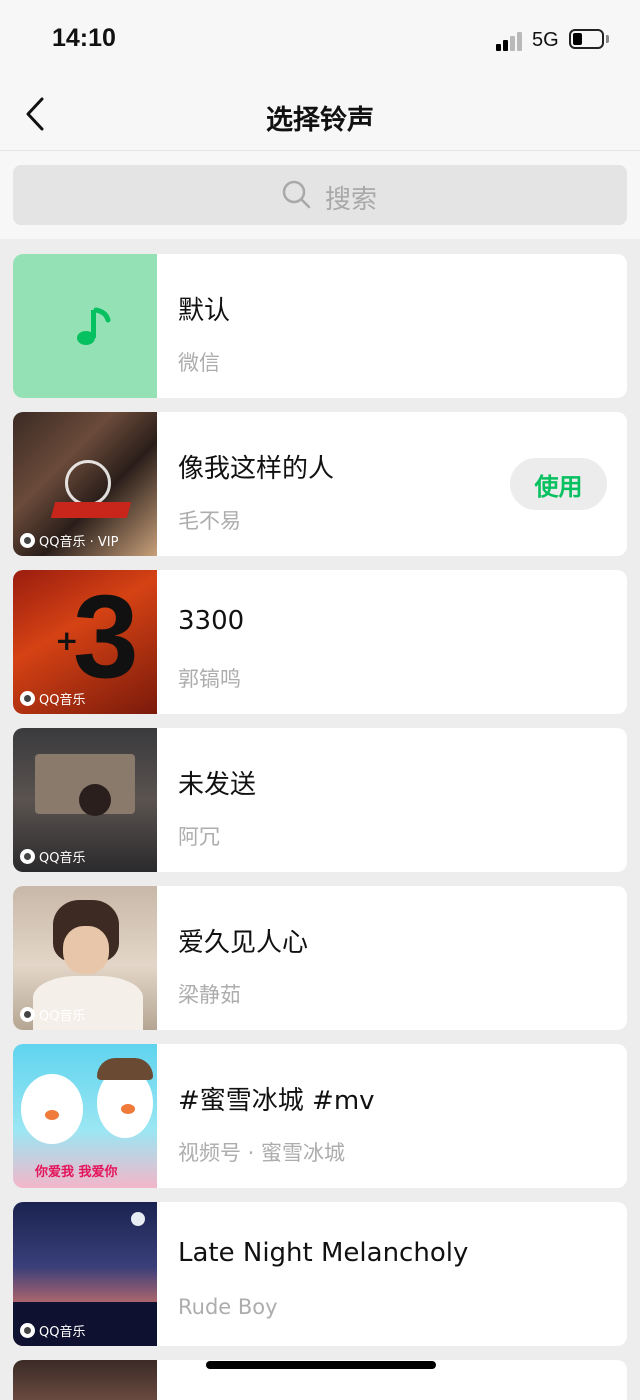 Image resolution: width=640 pixels, height=1400 pixels. I want to click on video-cover: 你爱我 我爱你, so click(85, 1116).